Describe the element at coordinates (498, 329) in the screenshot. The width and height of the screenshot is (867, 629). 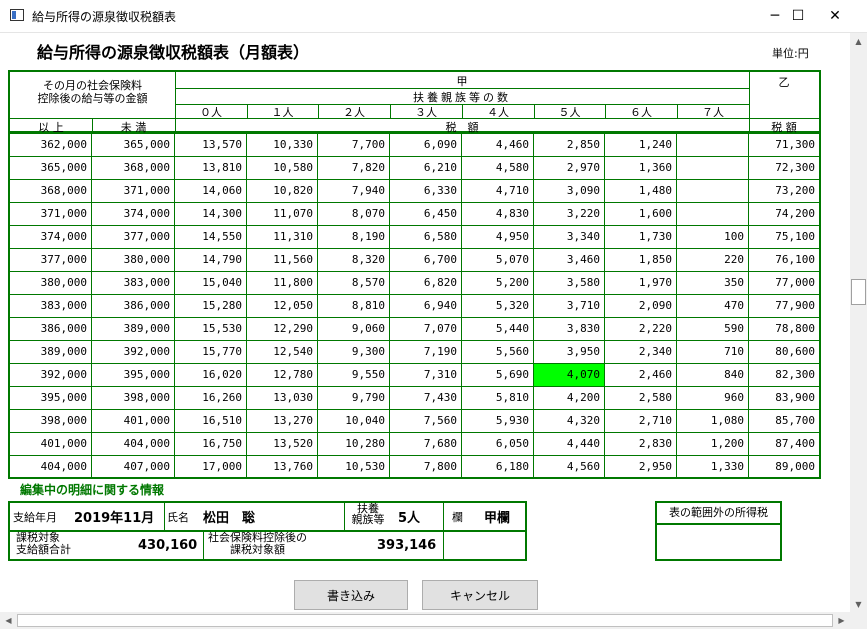
I see `tax-cell: 5,440` at that location.